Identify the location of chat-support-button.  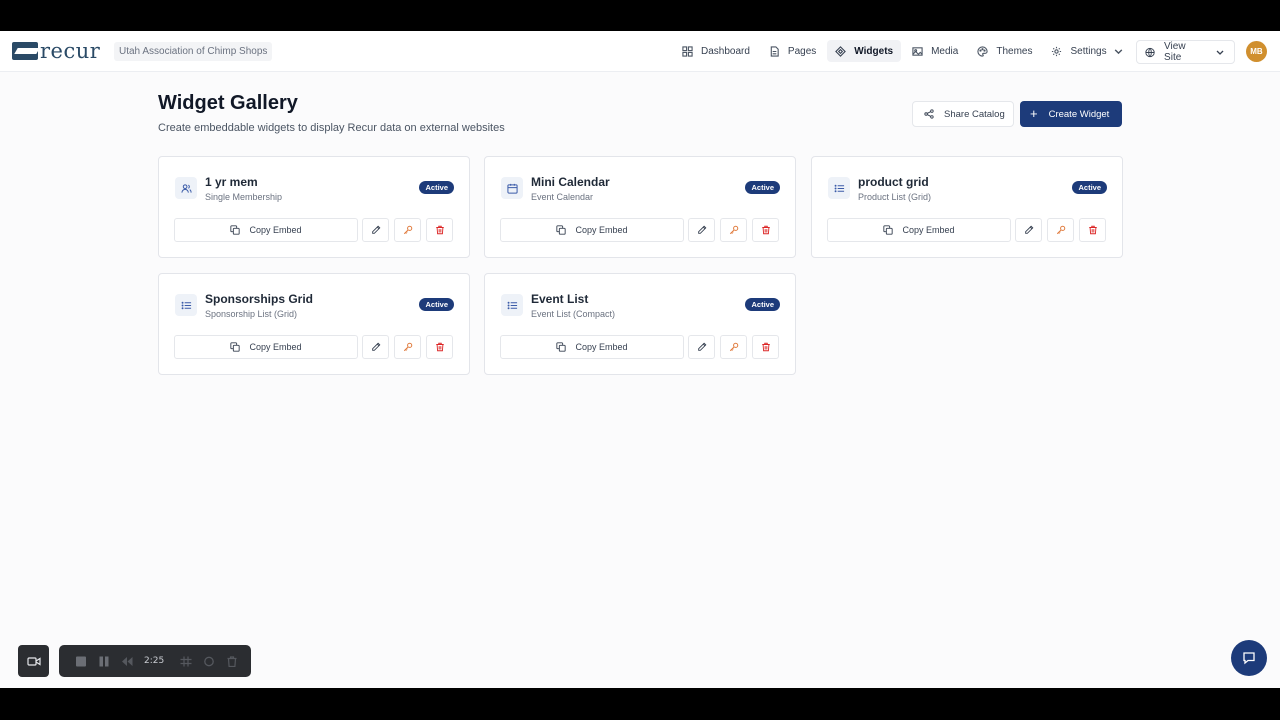
(1249, 658).